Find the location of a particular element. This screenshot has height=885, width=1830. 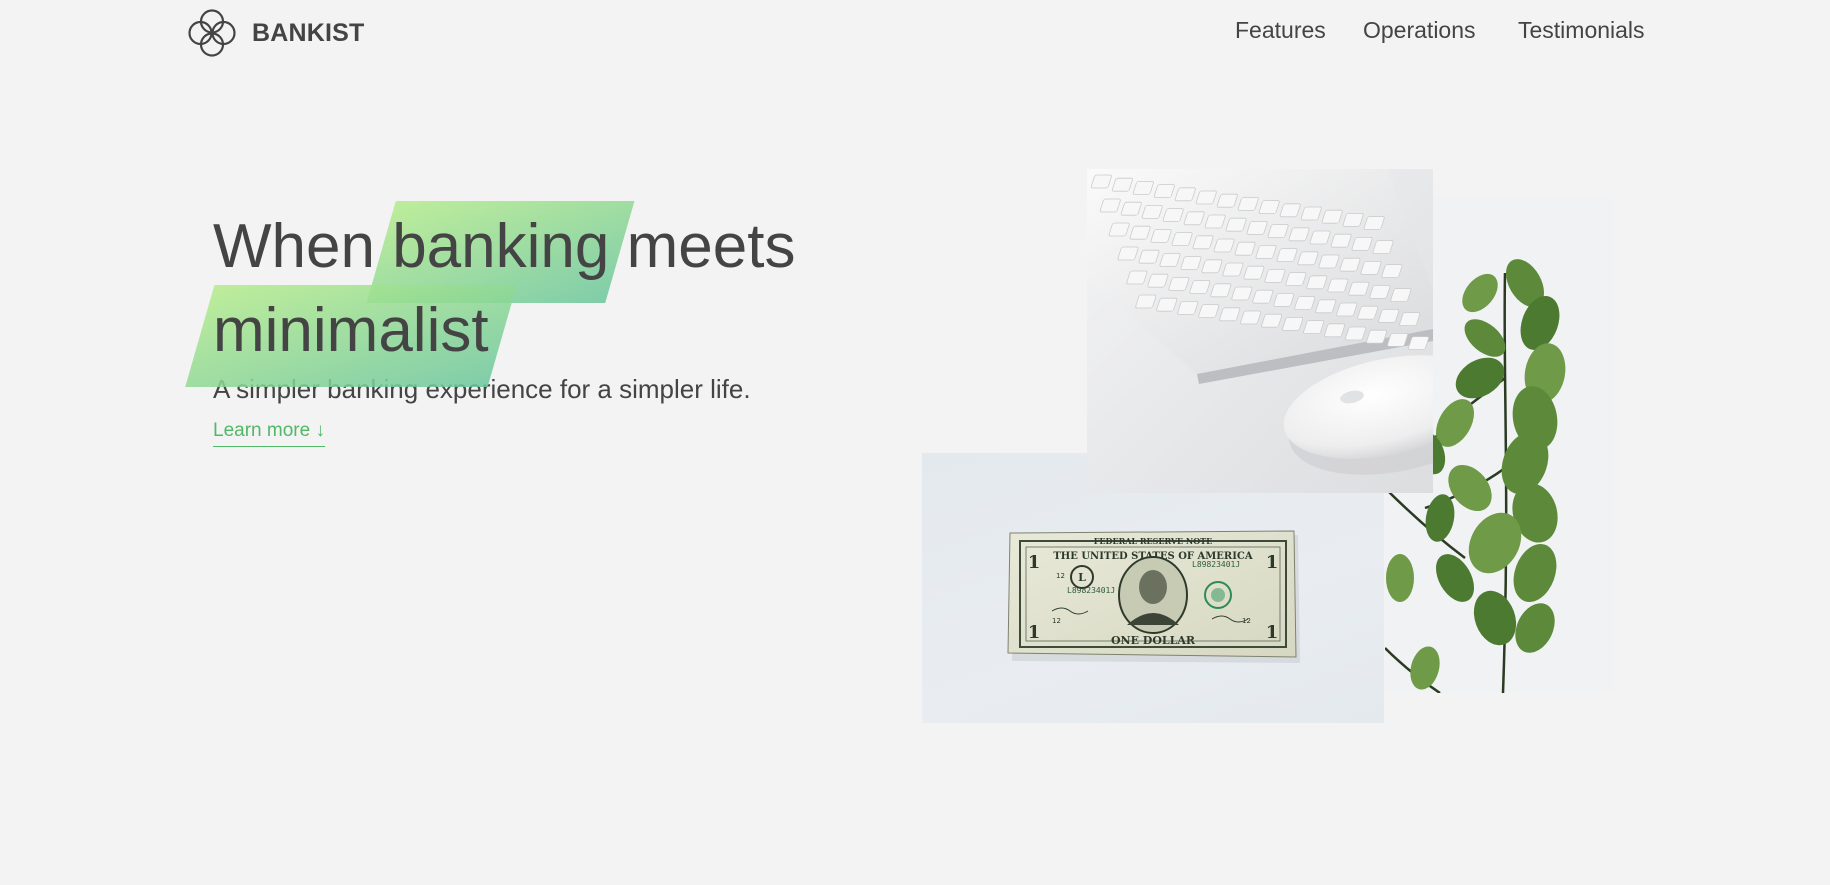

bill-top-banner: FEDERAL RESERVE NOTE is located at coordinates (1153, 541).